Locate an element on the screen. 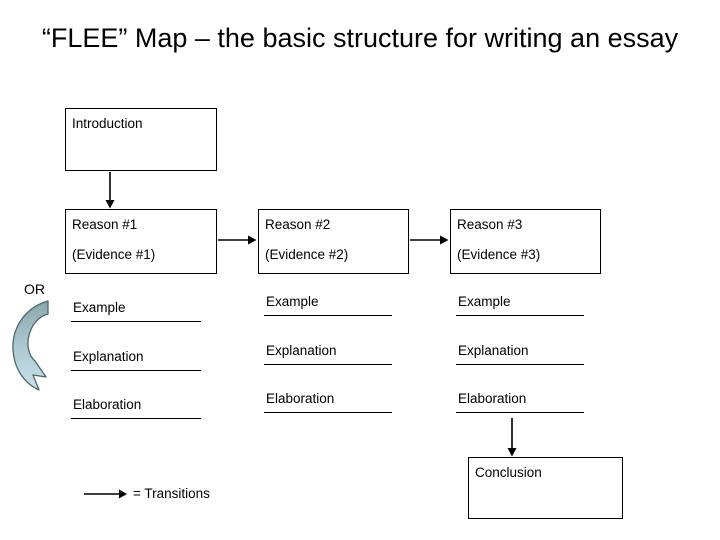 This screenshot has width=720, height=540. column-2-elaboration-rule is located at coordinates (328, 412).